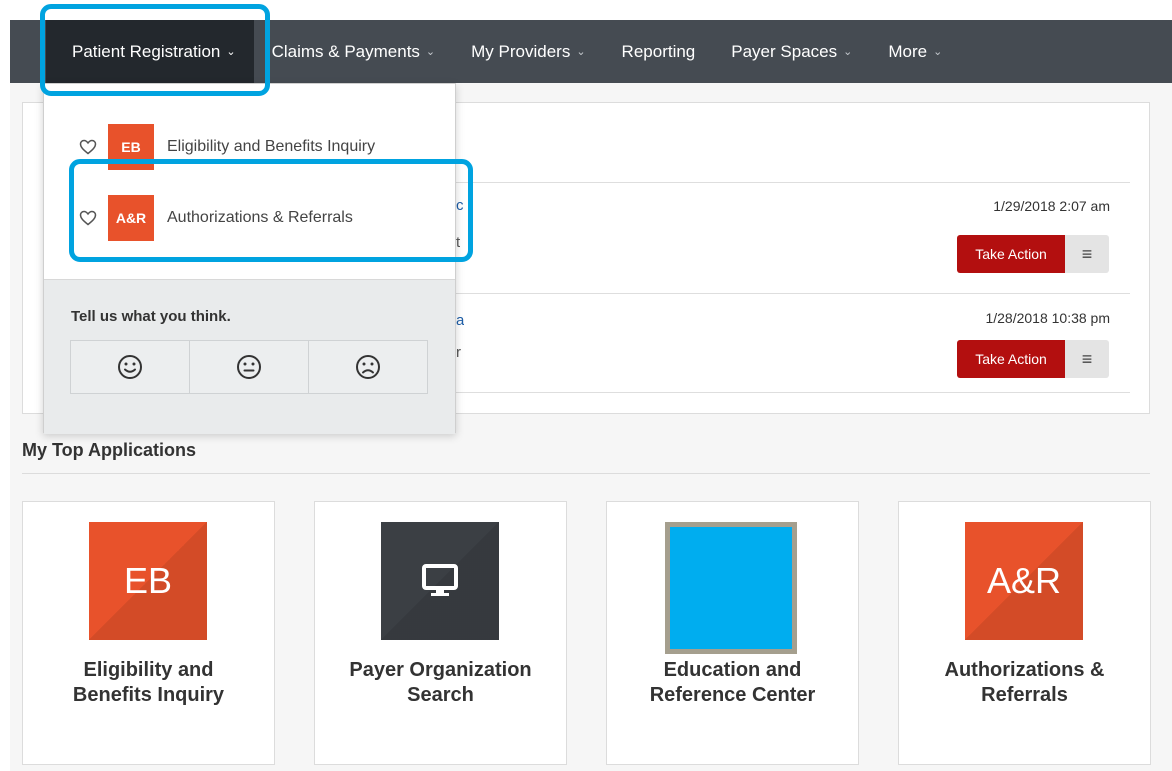  Describe the element at coordinates (784, 51) in the screenshot. I see `nav-label: Payer Spaces` at that location.